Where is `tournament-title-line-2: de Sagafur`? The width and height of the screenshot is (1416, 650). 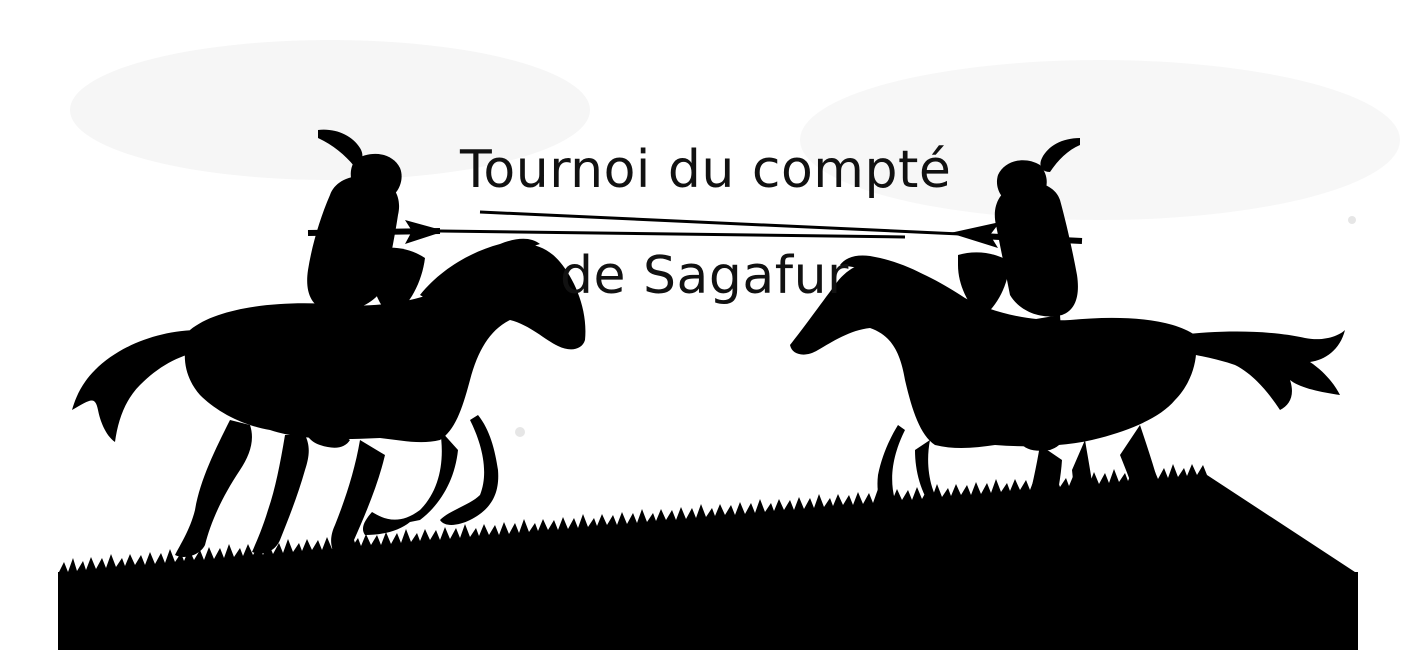 tournament-title-line-2: de Sagafur is located at coordinates (704, 276).